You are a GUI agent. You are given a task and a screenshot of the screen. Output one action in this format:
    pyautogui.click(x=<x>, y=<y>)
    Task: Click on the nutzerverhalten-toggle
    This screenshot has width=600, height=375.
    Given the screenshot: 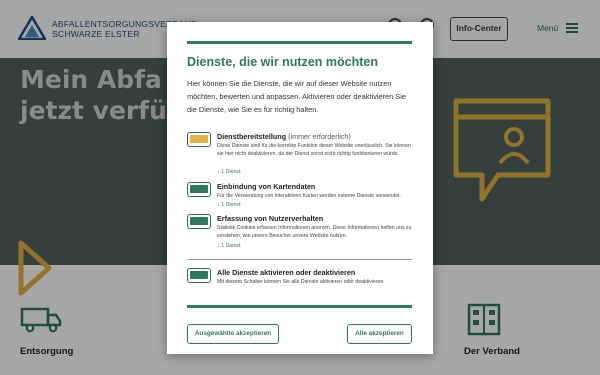 What is the action you would take?
    pyautogui.click(x=199, y=221)
    